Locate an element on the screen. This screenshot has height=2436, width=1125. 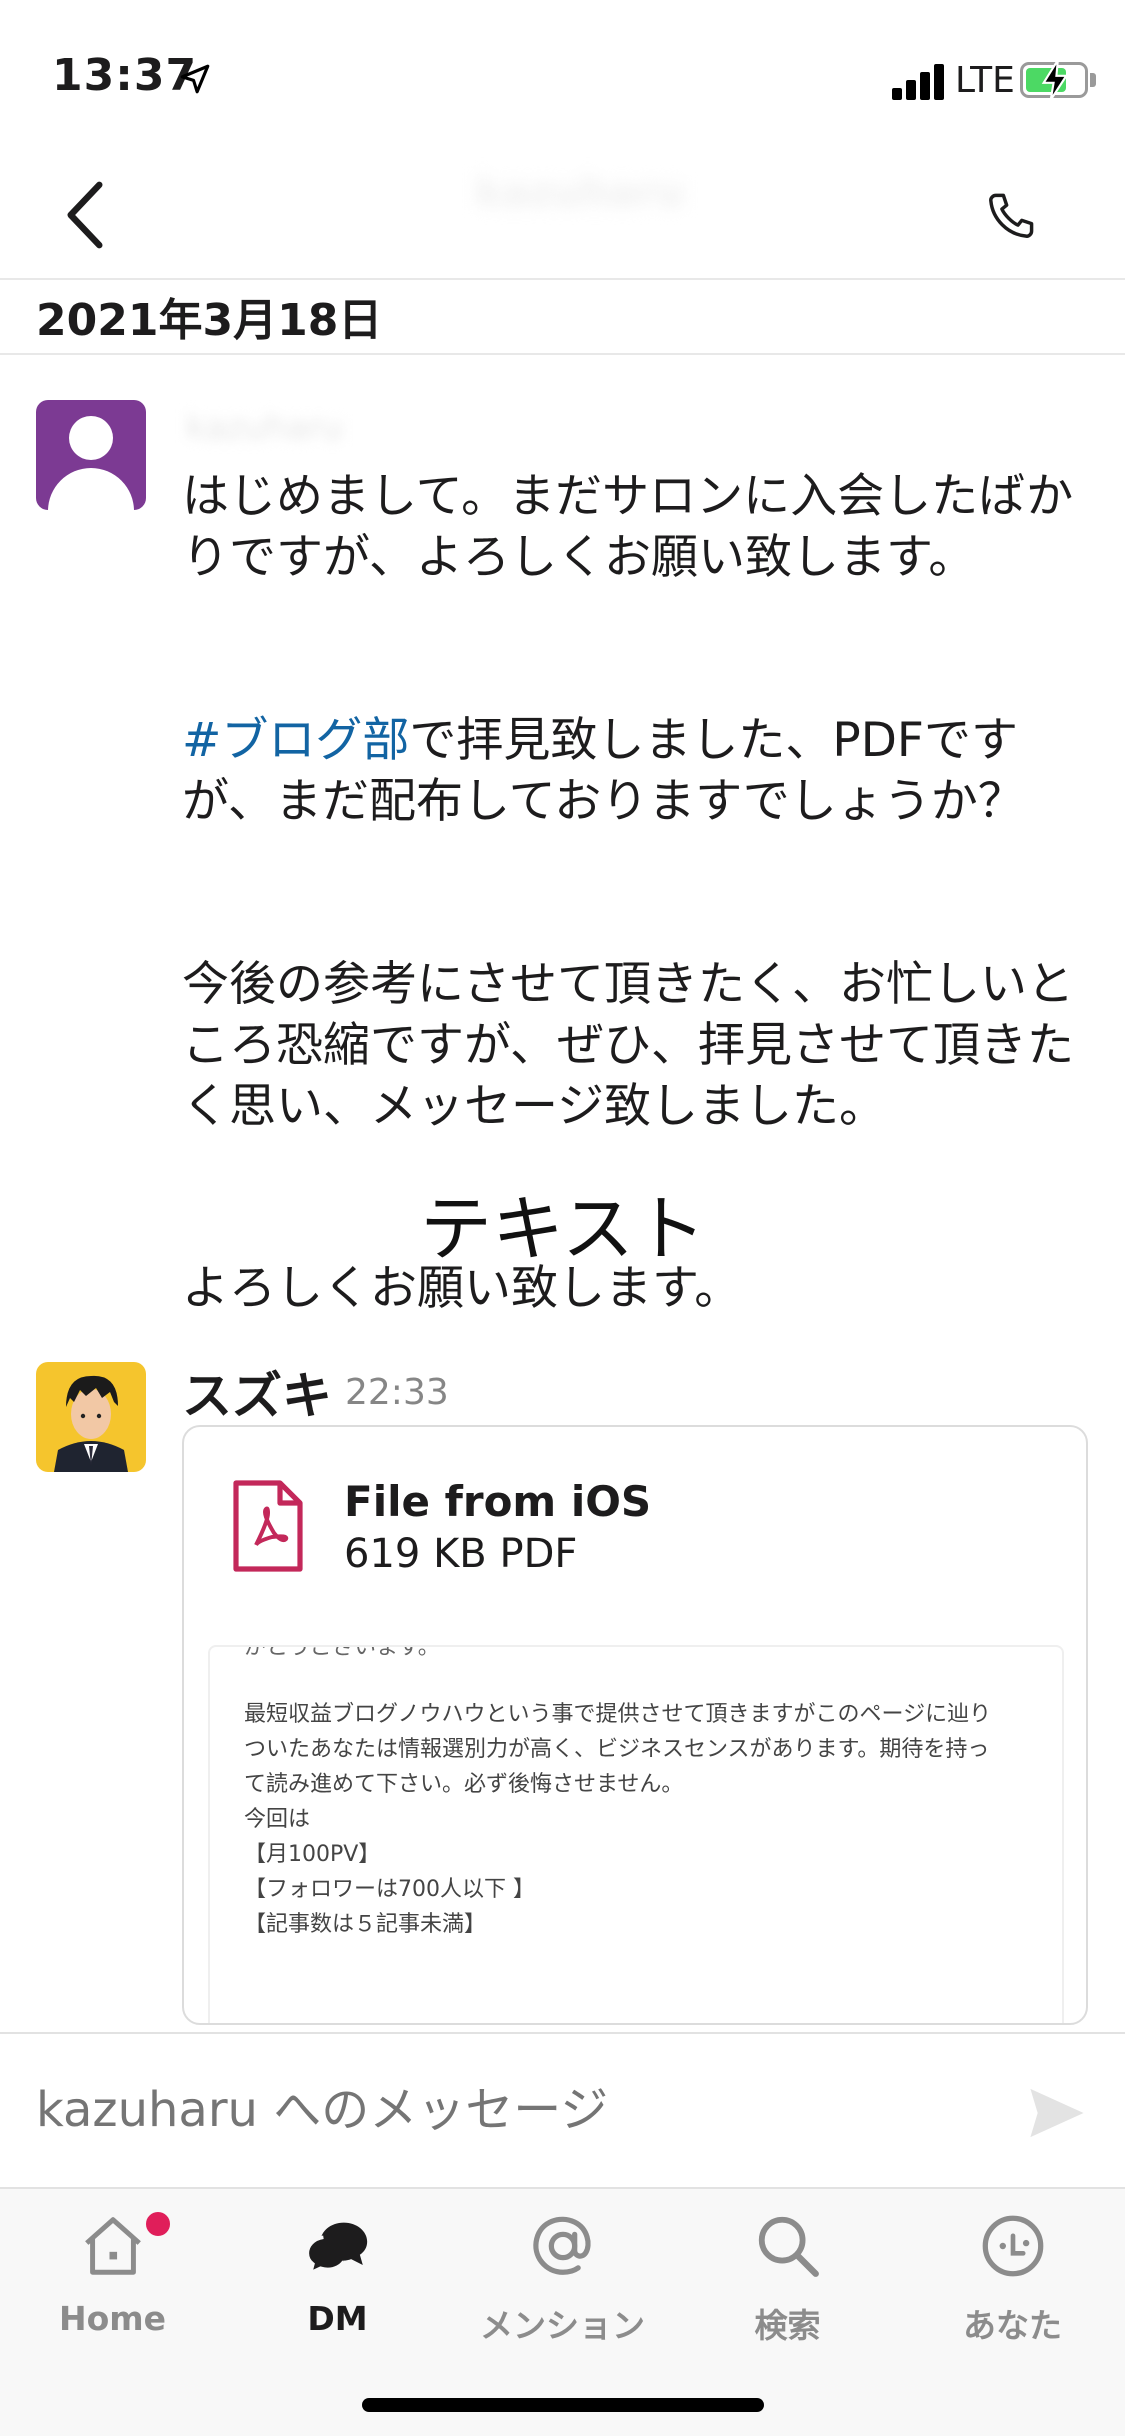
message-paragraph: はじめまして。まだサロンに入会したばかりですが、よろしくお願い致します。 is located at coordinates (628, 527).